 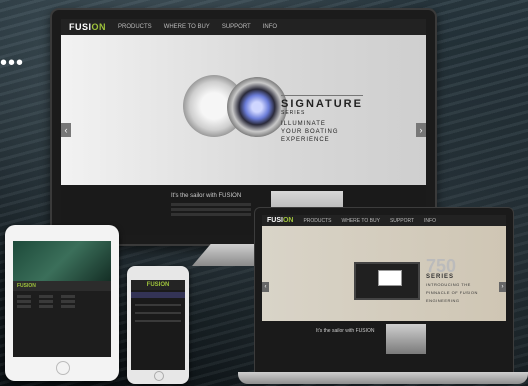 I want to click on tablet-home-button, so click(x=63, y=368).